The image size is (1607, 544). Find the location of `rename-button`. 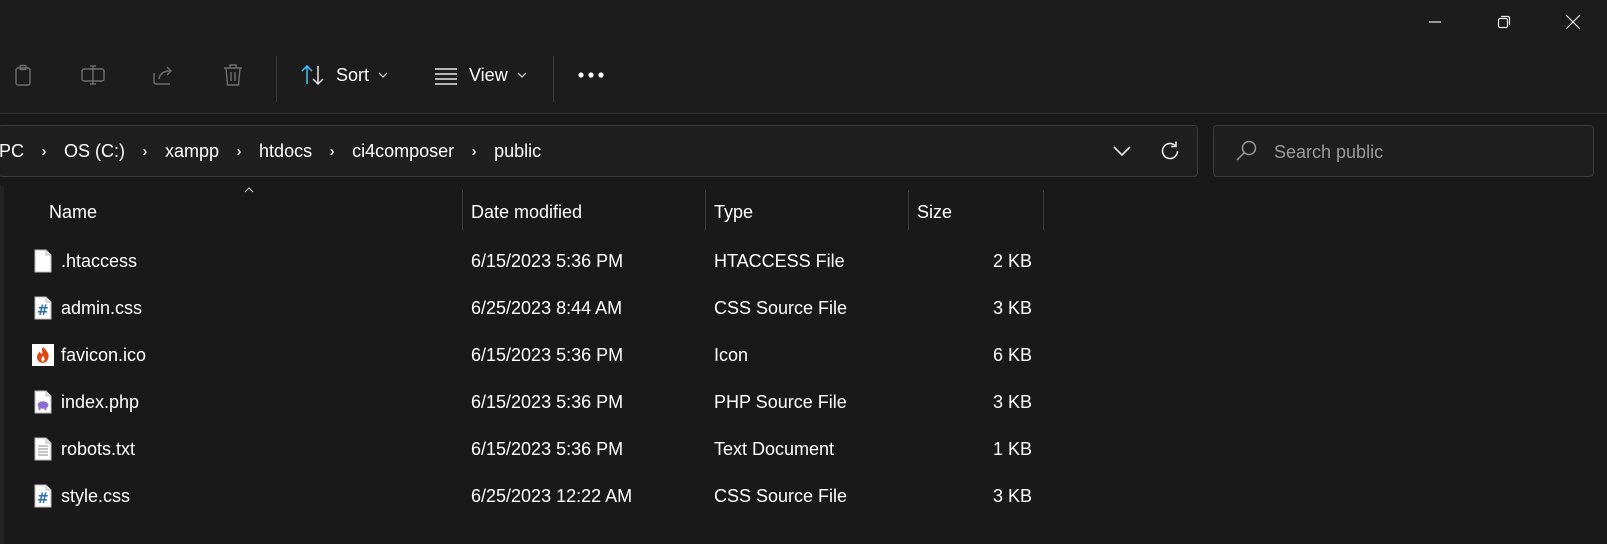

rename-button is located at coordinates (93, 75).